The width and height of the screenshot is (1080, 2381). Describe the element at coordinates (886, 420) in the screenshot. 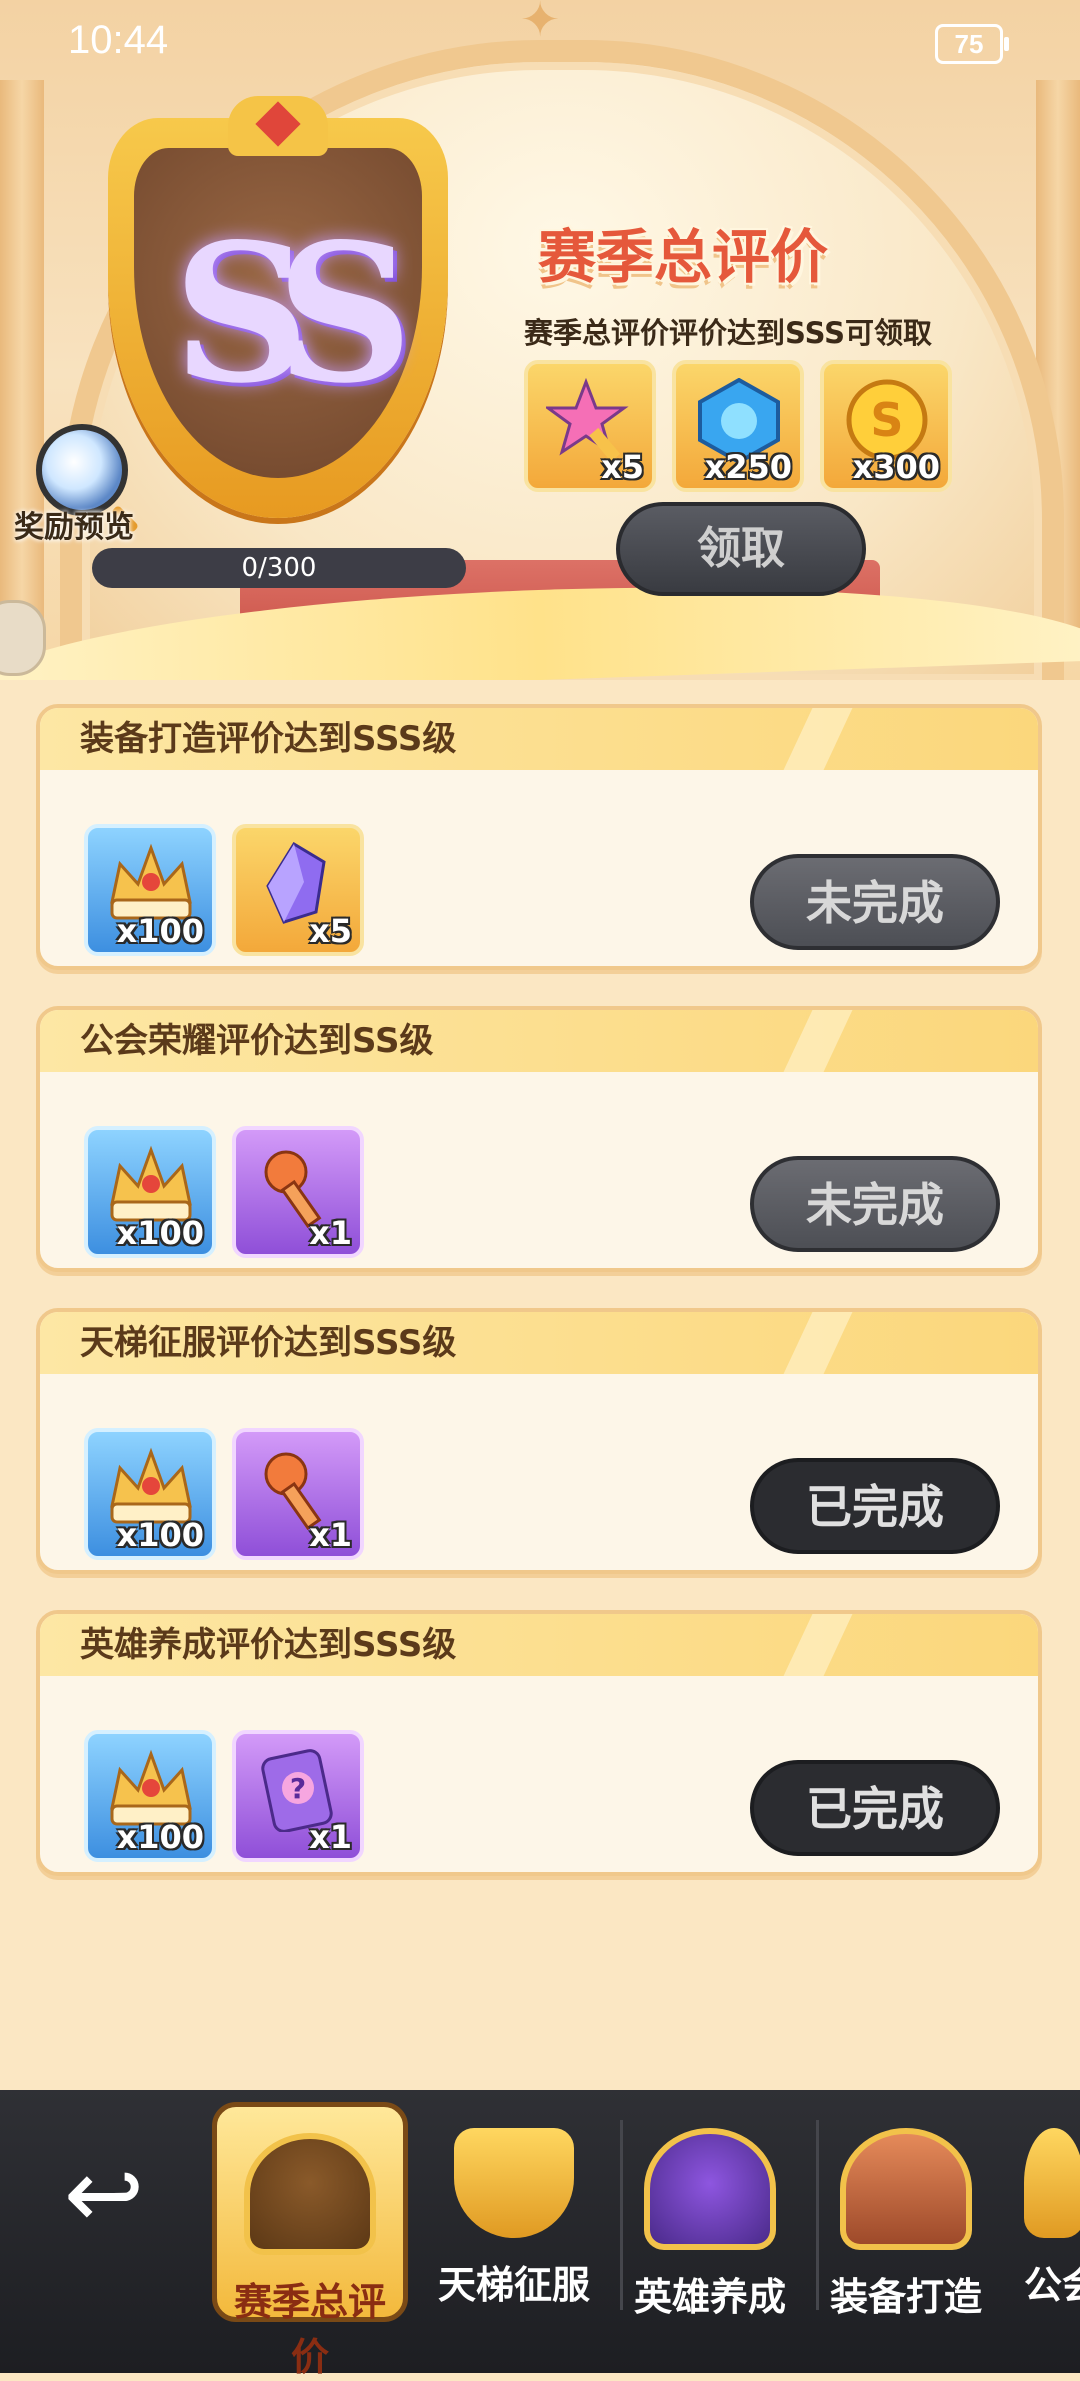

I see `svg-text: S` at that location.